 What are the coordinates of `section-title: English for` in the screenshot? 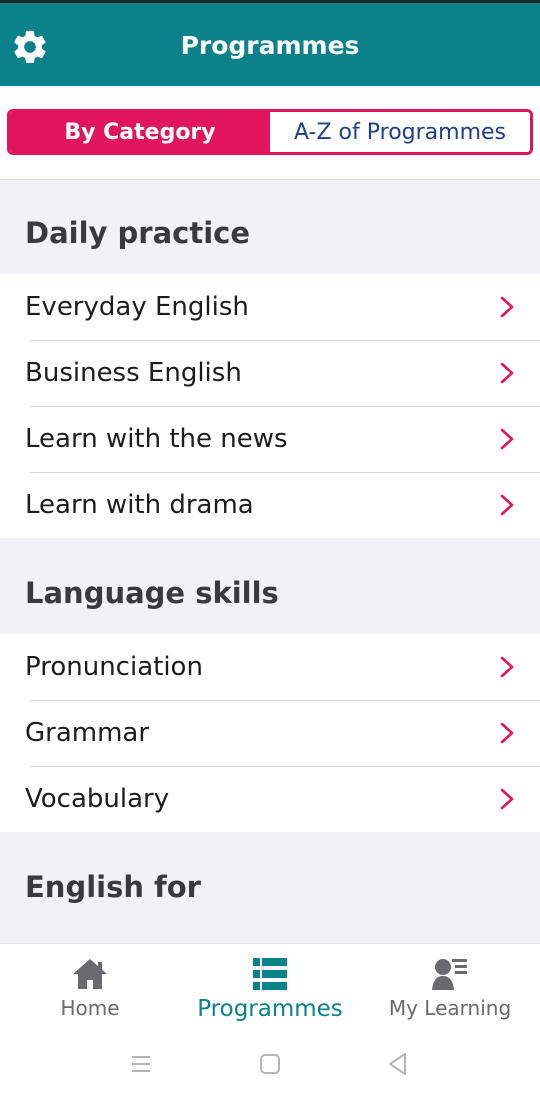 It's located at (113, 887).